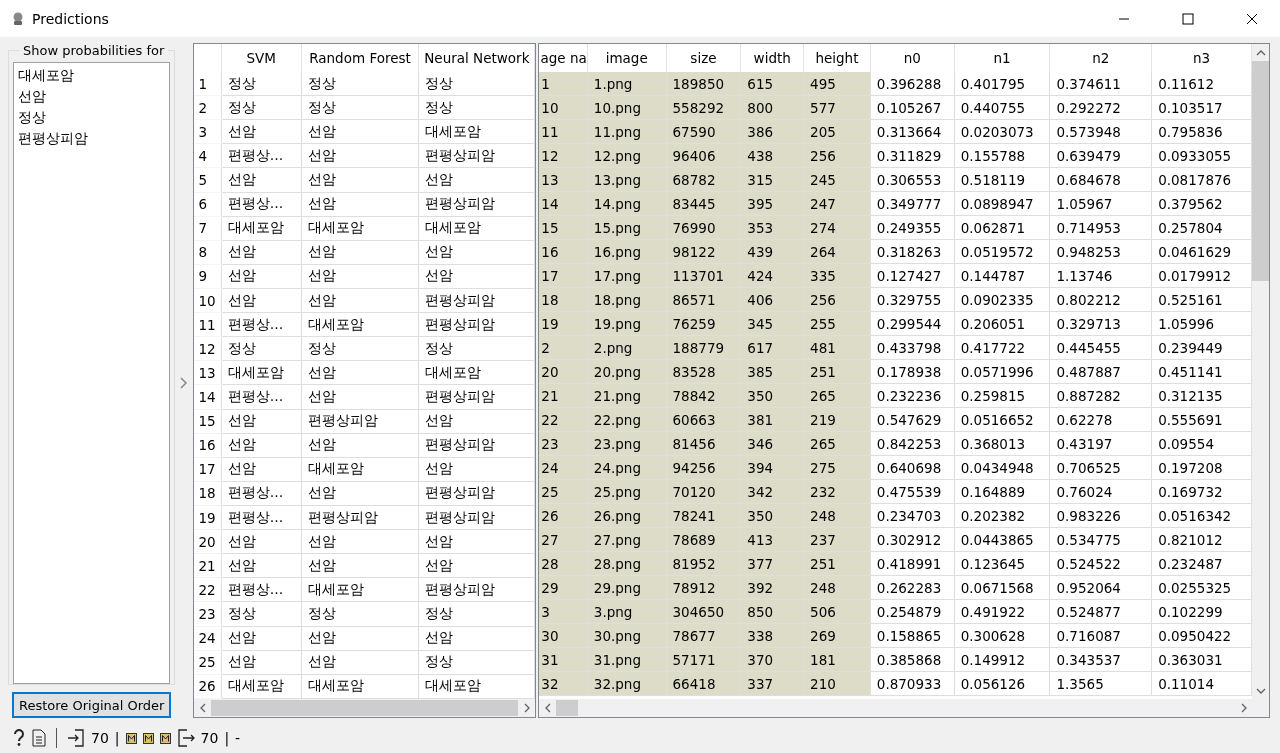 This screenshot has height=753, width=1280. Describe the element at coordinates (1002, 395) in the screenshot. I see `table-cell: 0.259815` at that location.